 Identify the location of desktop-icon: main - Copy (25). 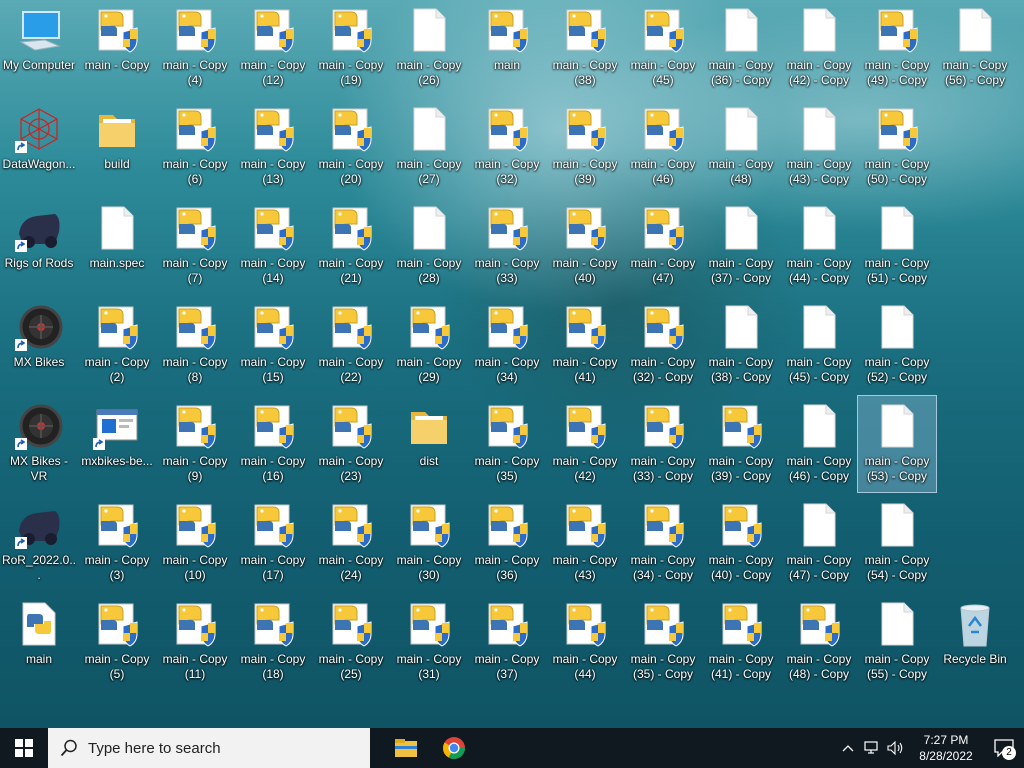
(351, 642).